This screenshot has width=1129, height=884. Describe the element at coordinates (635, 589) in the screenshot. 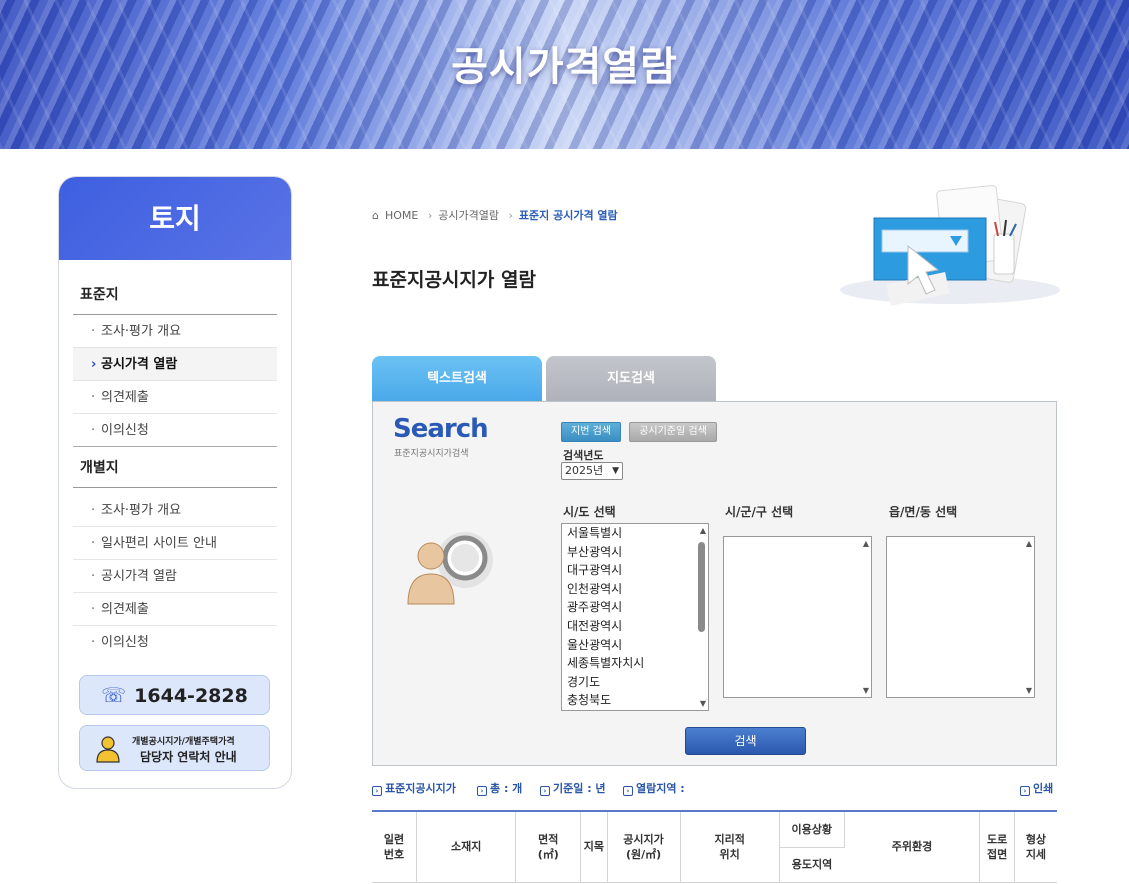

I see `sido-option: 인천광역시` at that location.